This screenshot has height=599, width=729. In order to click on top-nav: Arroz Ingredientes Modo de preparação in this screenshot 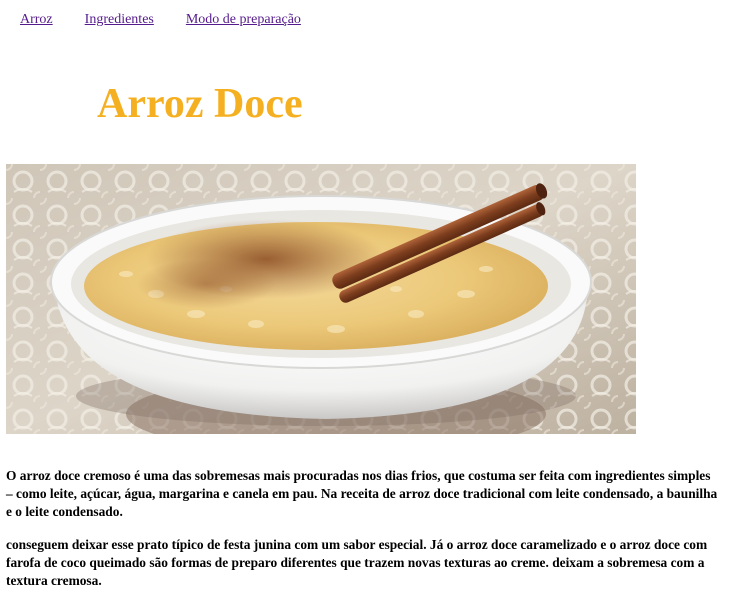, I will do `click(176, 20)`.